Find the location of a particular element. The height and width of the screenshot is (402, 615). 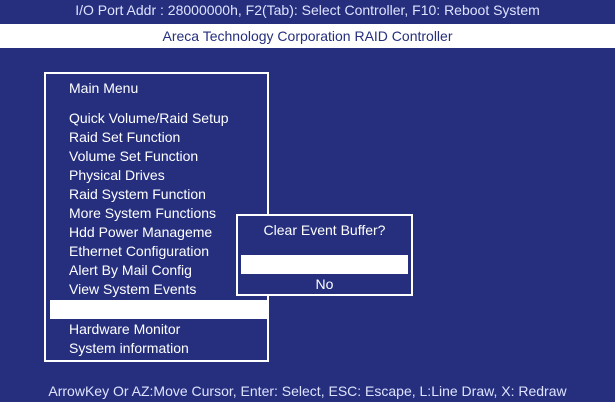

menu-item-volume-set-function: Volume Set Function is located at coordinates (133, 156).